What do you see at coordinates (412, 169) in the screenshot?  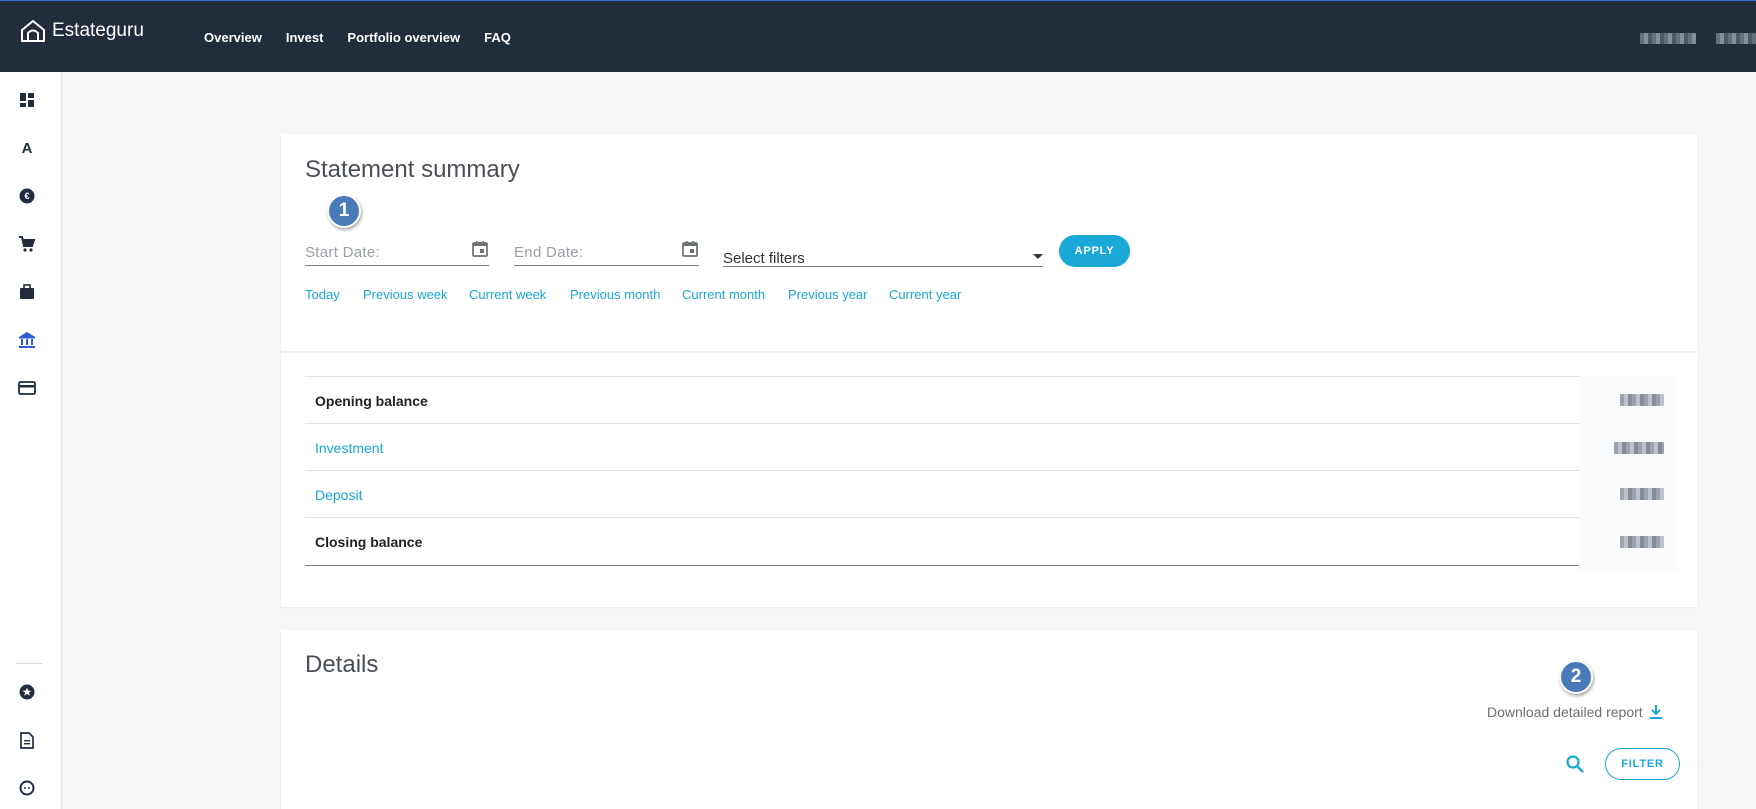 I see `statement-summary-title: Statement summary` at bounding box center [412, 169].